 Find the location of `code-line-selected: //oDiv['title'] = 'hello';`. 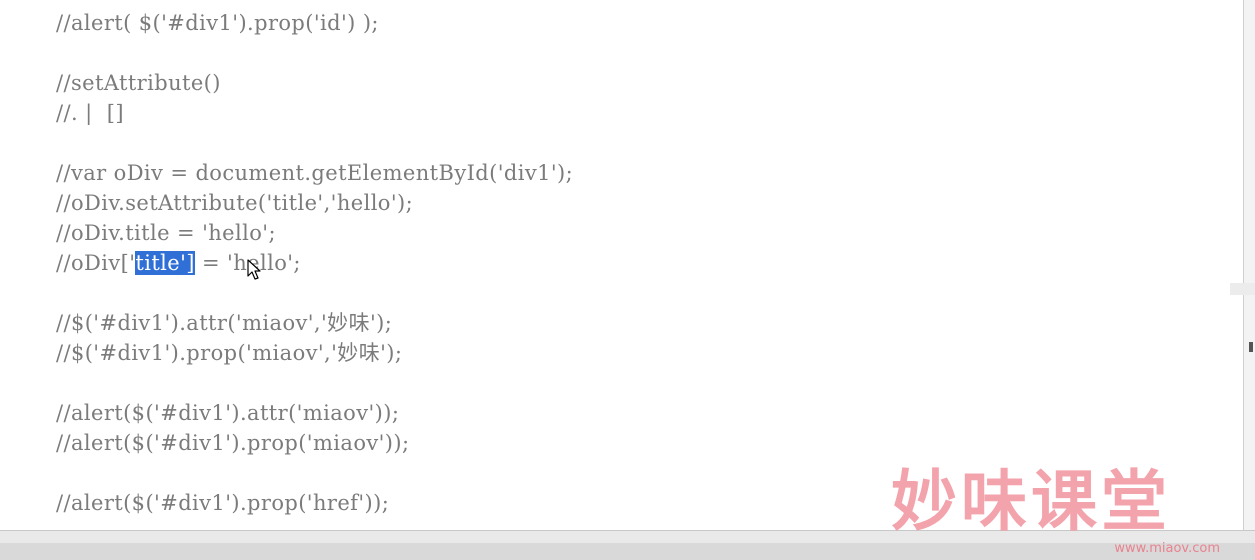

code-line-selected: //oDiv['title'] = 'hello'; is located at coordinates (314, 263).